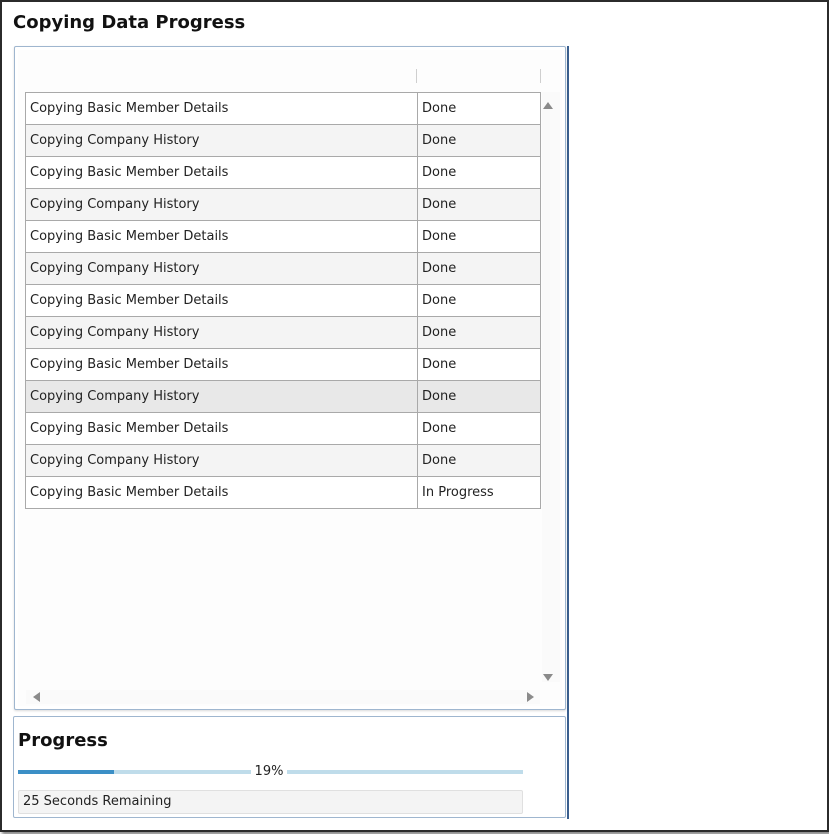 The height and width of the screenshot is (834, 829). Describe the element at coordinates (36, 697) in the screenshot. I see `scroll-left-arrow-icon` at that location.